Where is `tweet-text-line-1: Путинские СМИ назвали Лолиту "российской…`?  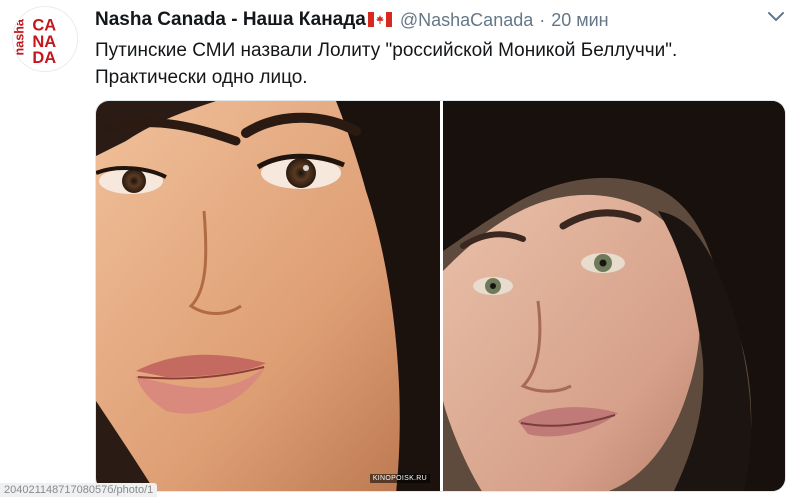 tweet-text-line-1: Путинские СМИ назвали Лолиту "российской… is located at coordinates (386, 50).